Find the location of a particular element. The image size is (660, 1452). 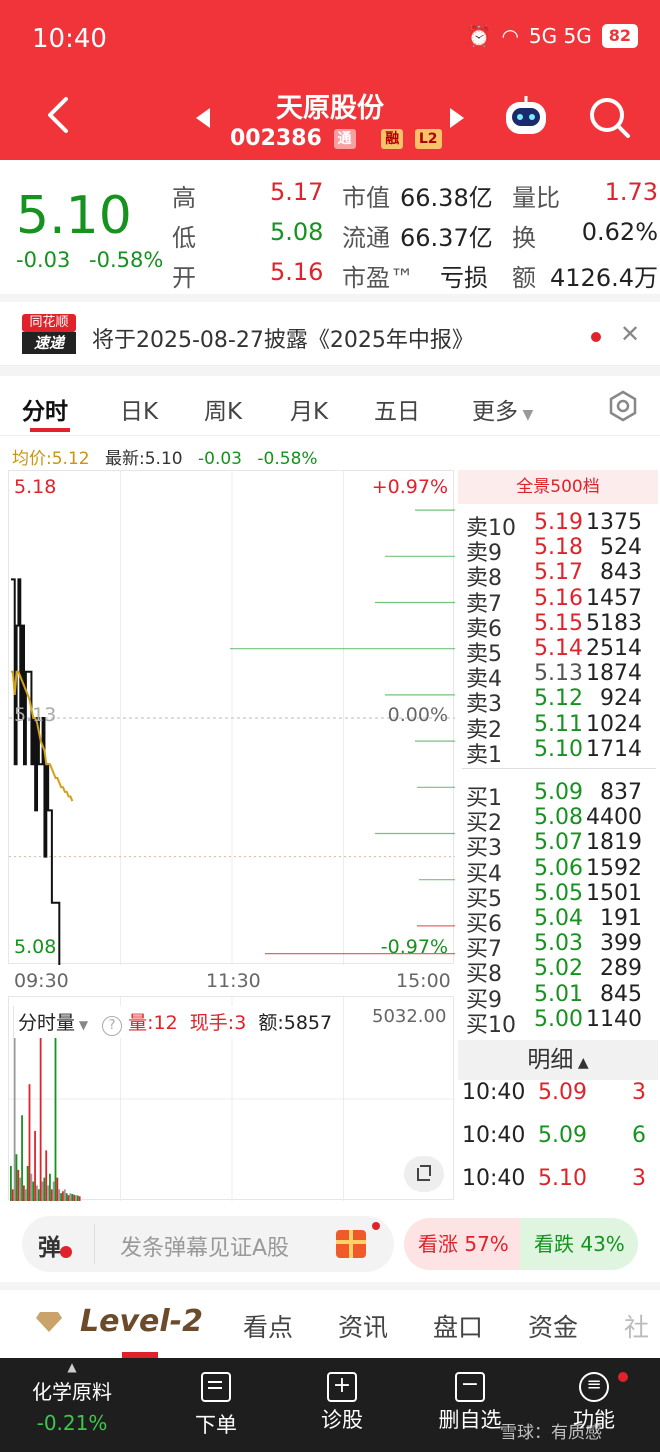

level-price: 5.09 is located at coordinates (558, 792).